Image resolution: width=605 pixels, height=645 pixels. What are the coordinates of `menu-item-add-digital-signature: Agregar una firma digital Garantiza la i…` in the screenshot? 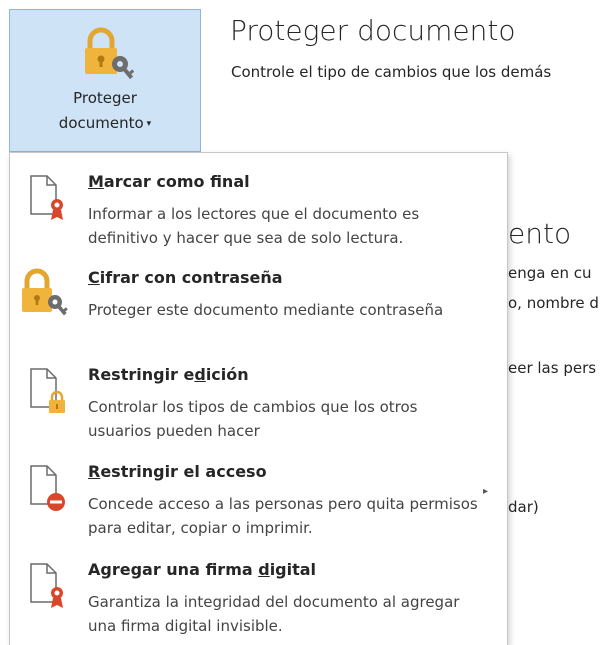 It's located at (258, 595).